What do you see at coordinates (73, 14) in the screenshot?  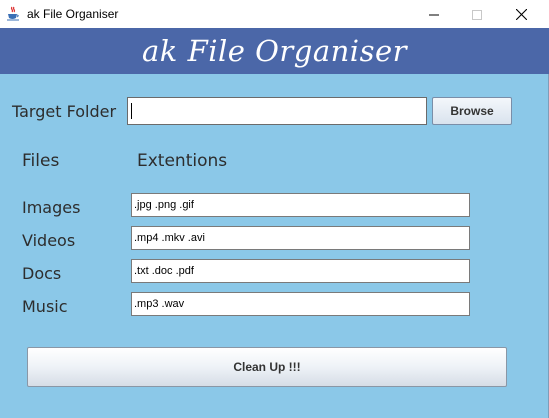 I see `window-title: ak File Organiser` at bounding box center [73, 14].